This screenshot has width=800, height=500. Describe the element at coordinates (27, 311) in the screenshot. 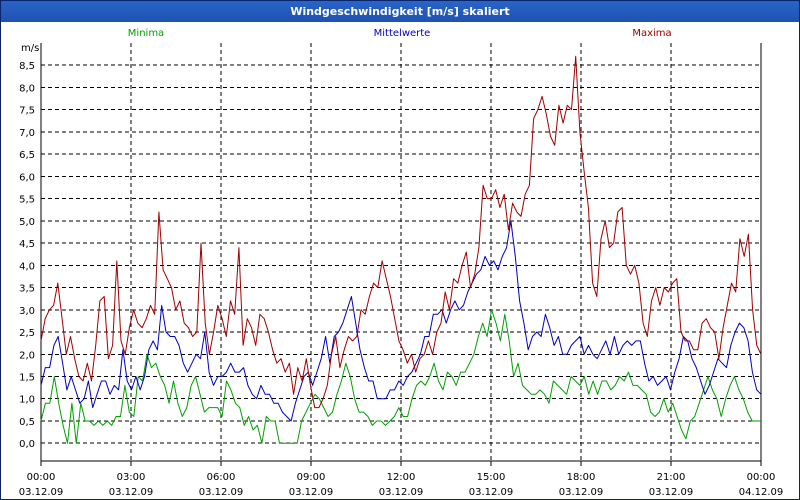

I see `y-tick-label: 3,0` at that location.